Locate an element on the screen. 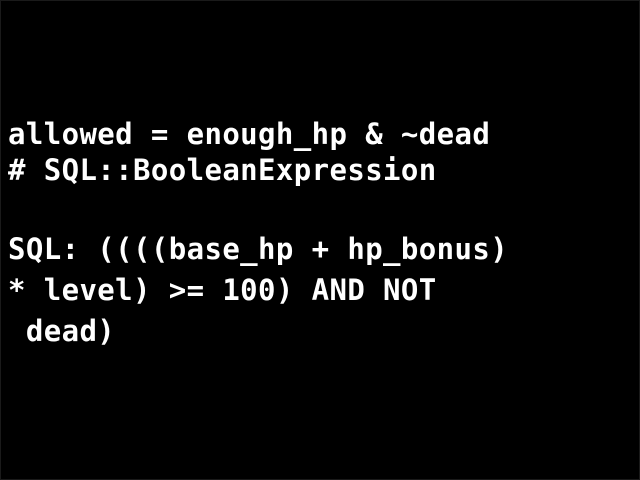  code-line-sql-start: SQL: ((((base_hp + hp_bonus) is located at coordinates (258, 249).